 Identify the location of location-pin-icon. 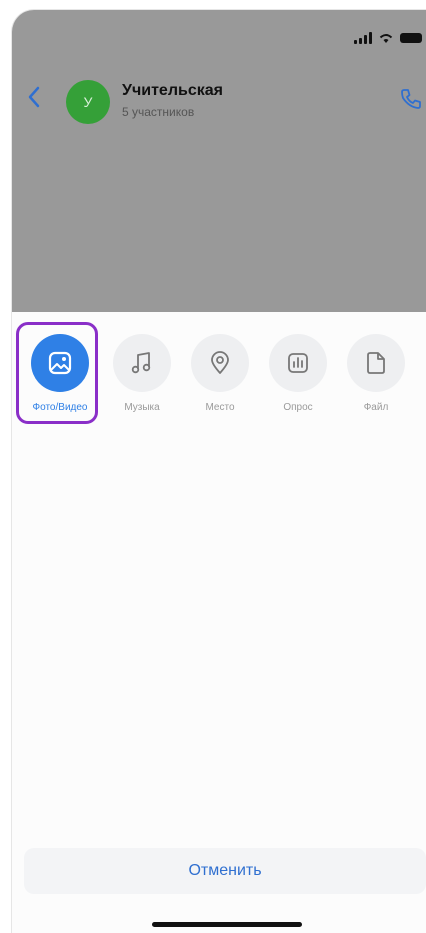
(220, 362).